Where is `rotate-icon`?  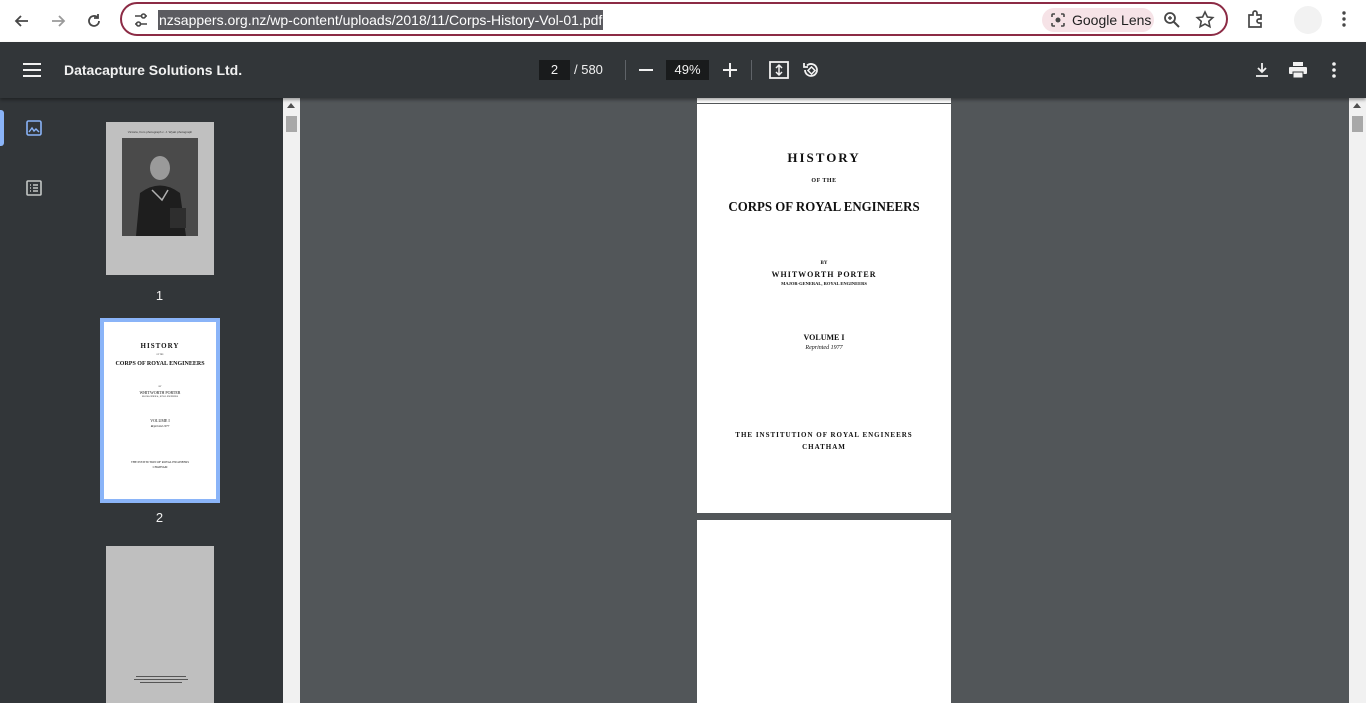 rotate-icon is located at coordinates (810, 70).